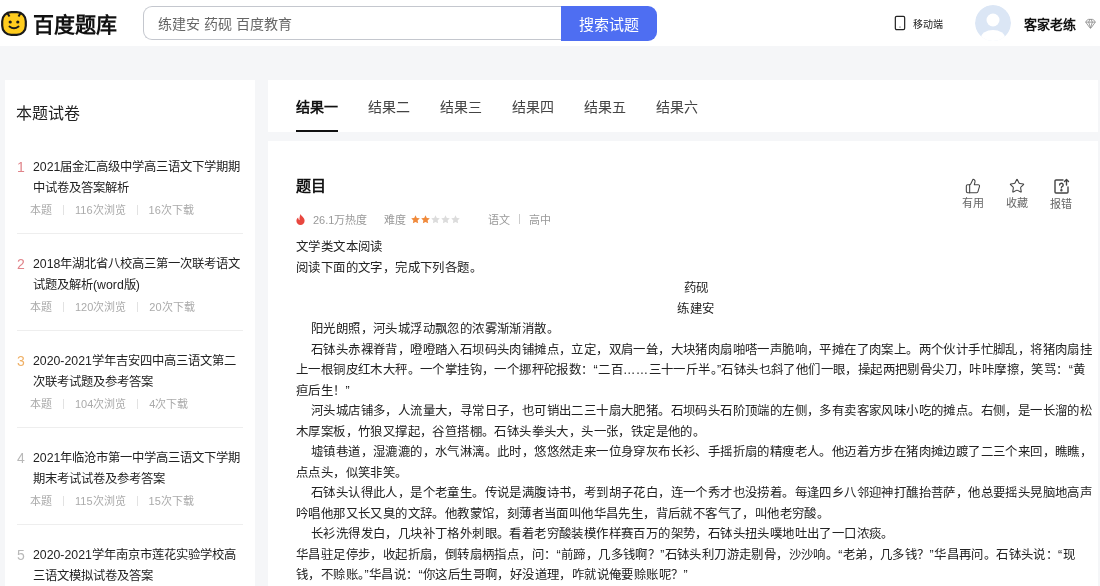  Describe the element at coordinates (101, 307) in the screenshot. I see `view-count: 120次浏览` at that location.